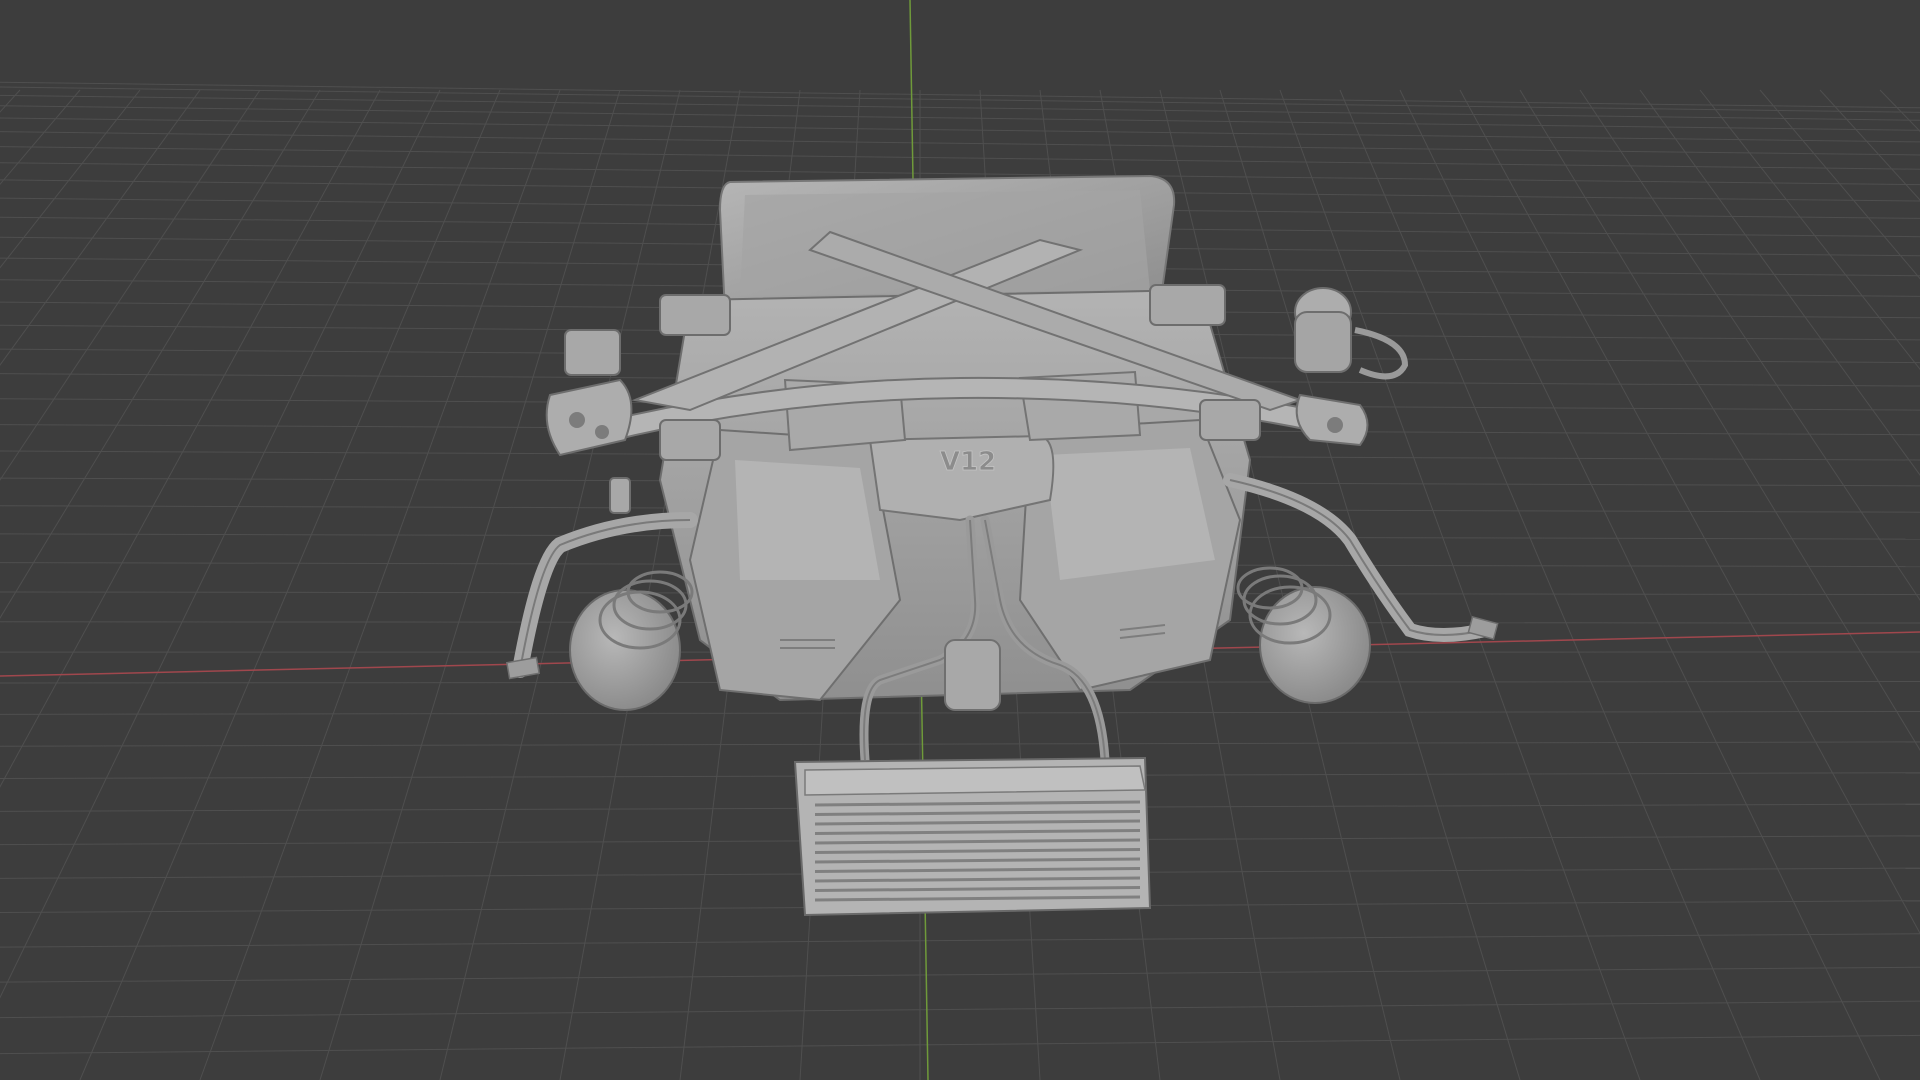 The height and width of the screenshot is (1080, 1920). Describe the element at coordinates (968, 462) in the screenshot. I see `v12-engraving: V12` at that location.